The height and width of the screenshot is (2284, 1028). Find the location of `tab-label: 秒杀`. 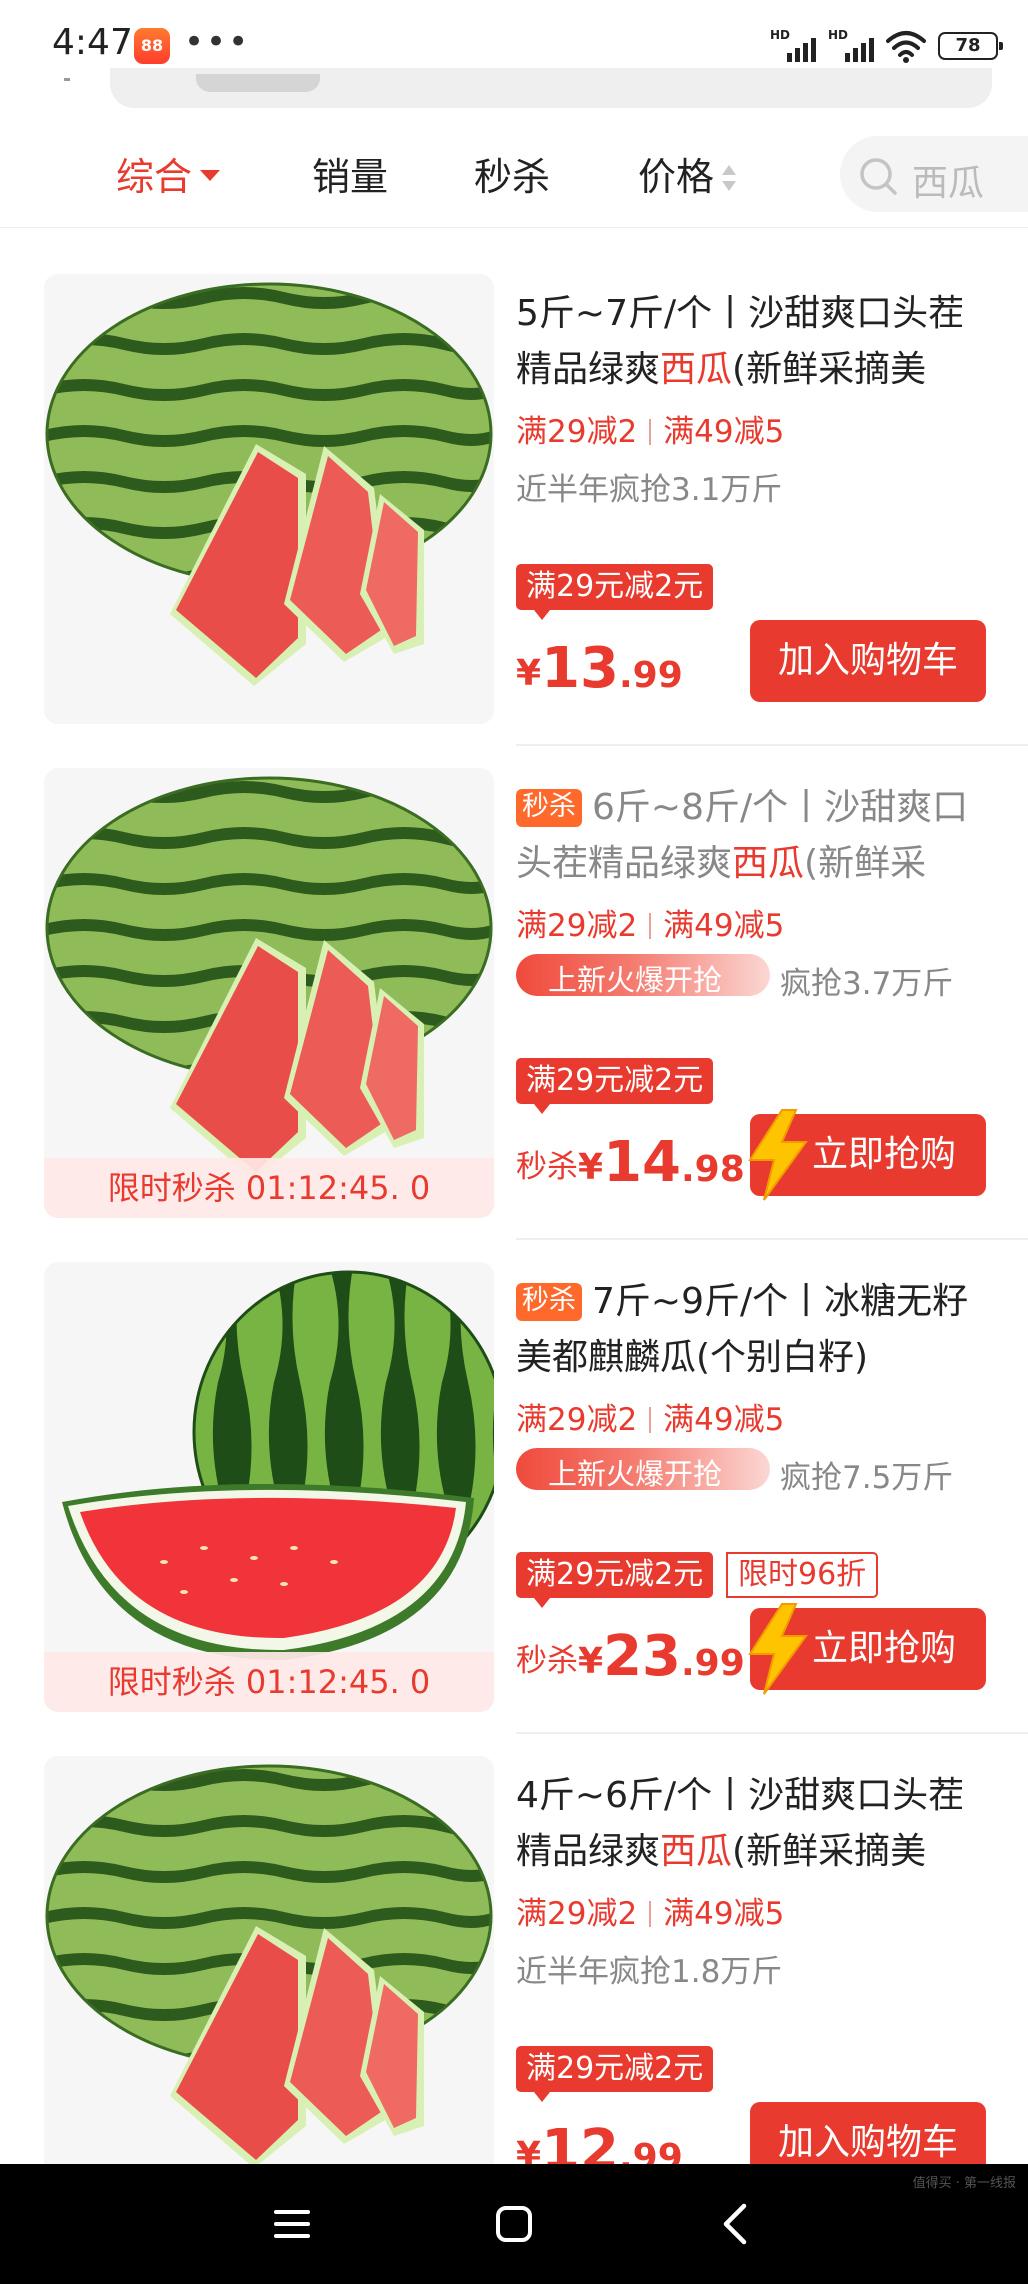

tab-label: 秒杀 is located at coordinates (512, 177).